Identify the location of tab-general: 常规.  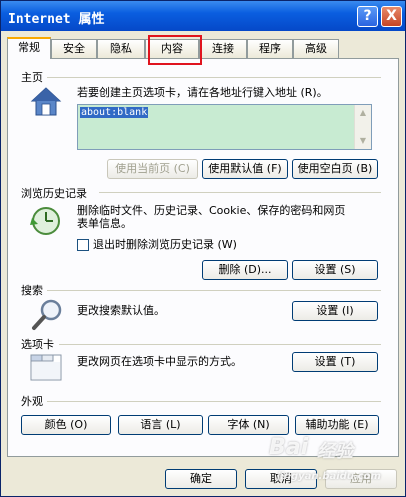
(29, 48).